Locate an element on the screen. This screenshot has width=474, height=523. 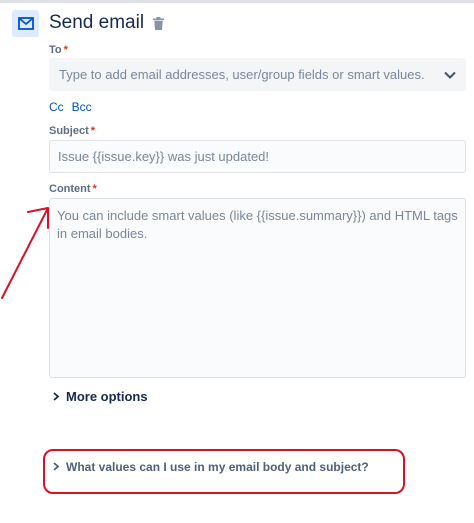
subject-input: Issue {{issue.key}} was just updated! is located at coordinates (257, 156).